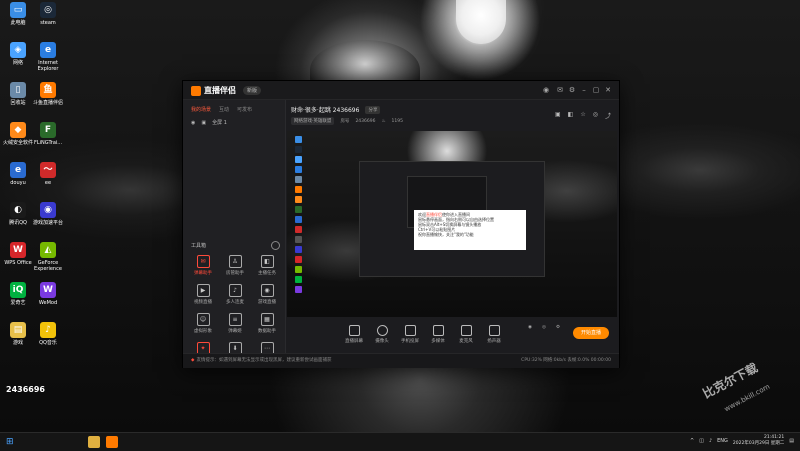  I want to click on desktop-icon: ◆ 火绒安全软件, so click(18, 134).